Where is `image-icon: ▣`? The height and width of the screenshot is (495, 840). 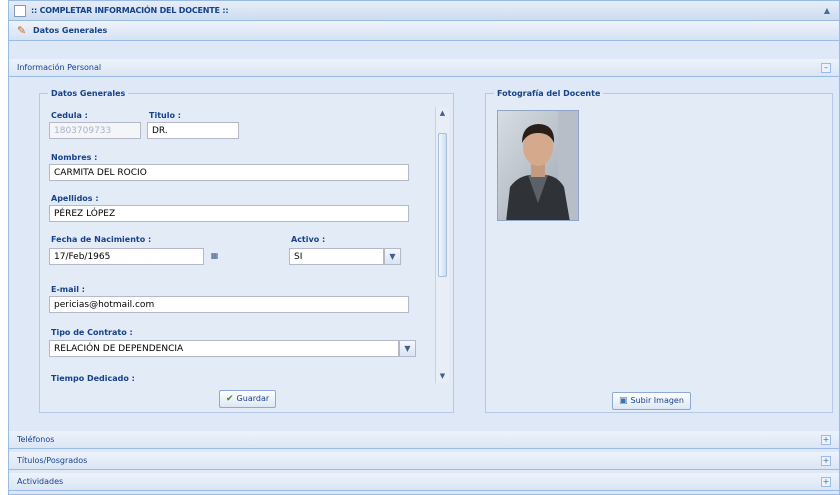 image-icon: ▣ is located at coordinates (623, 401).